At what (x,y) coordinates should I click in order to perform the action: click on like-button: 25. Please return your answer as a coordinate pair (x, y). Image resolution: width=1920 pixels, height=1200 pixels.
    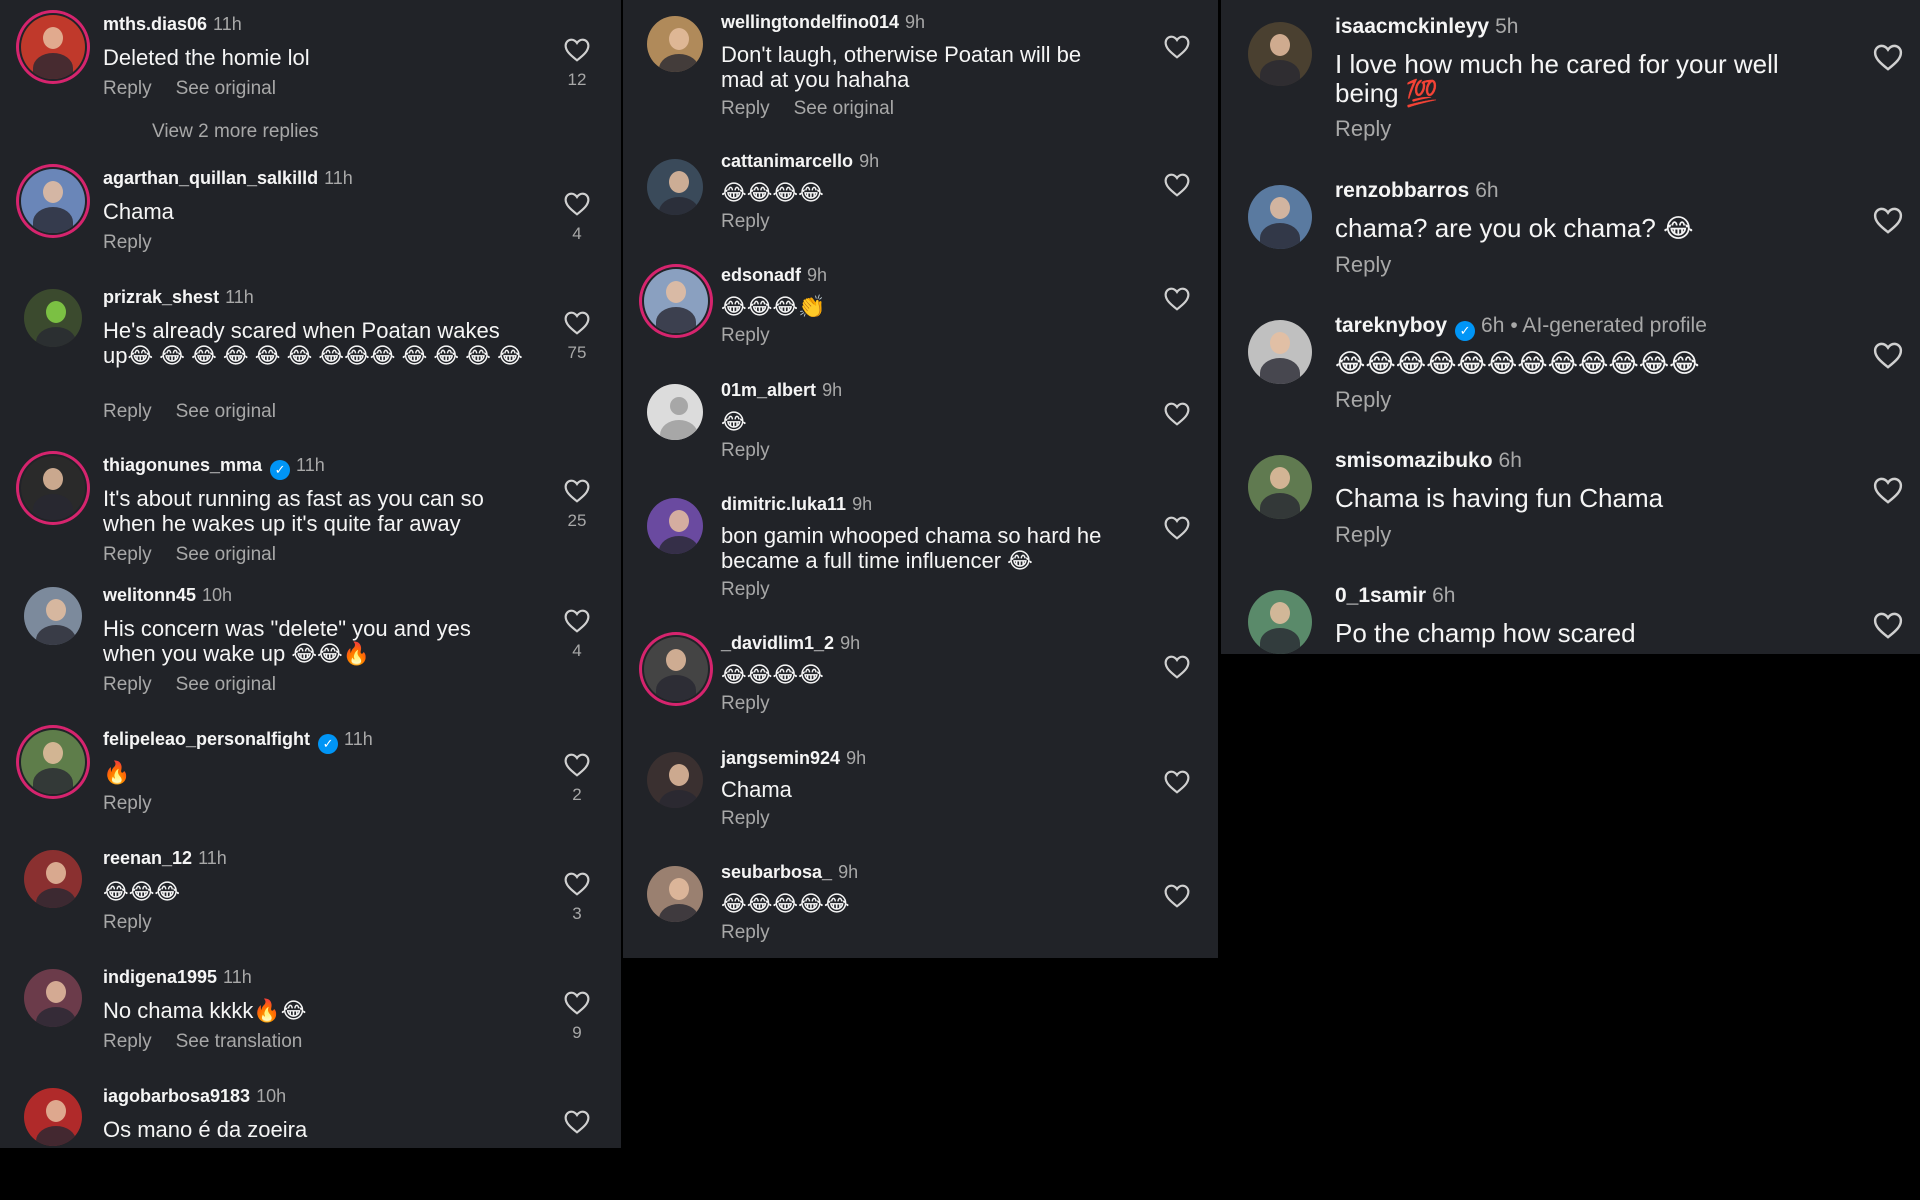
    Looking at the image, I should click on (577, 505).